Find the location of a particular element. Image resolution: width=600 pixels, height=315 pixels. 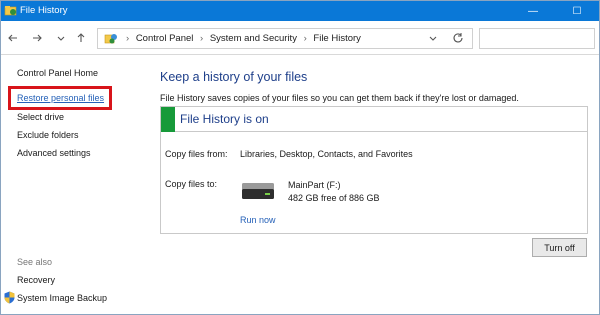

address-dropdown-button is located at coordinates (433, 39).